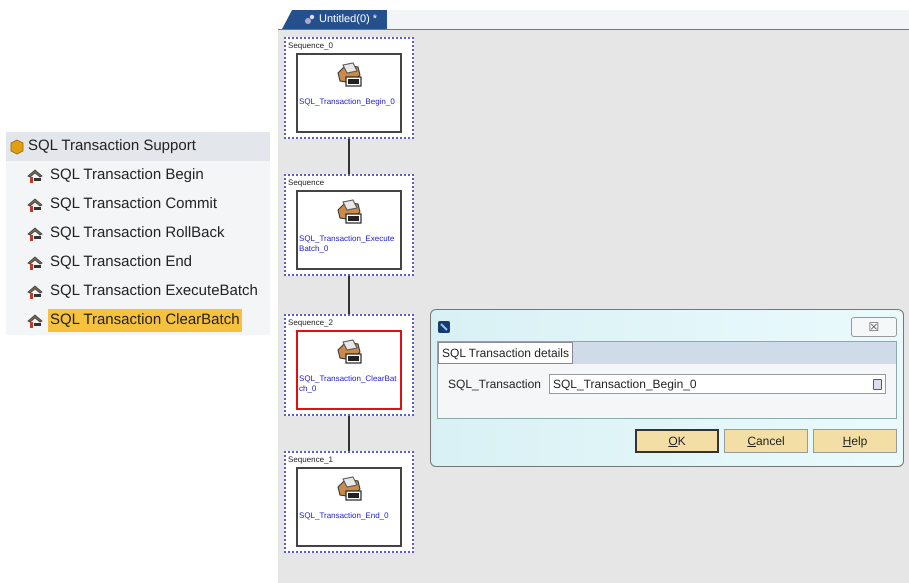 The image size is (909, 583). I want to click on sequence-container: Sequence_0 SQL_Transaction_Begin_0, so click(349, 88).